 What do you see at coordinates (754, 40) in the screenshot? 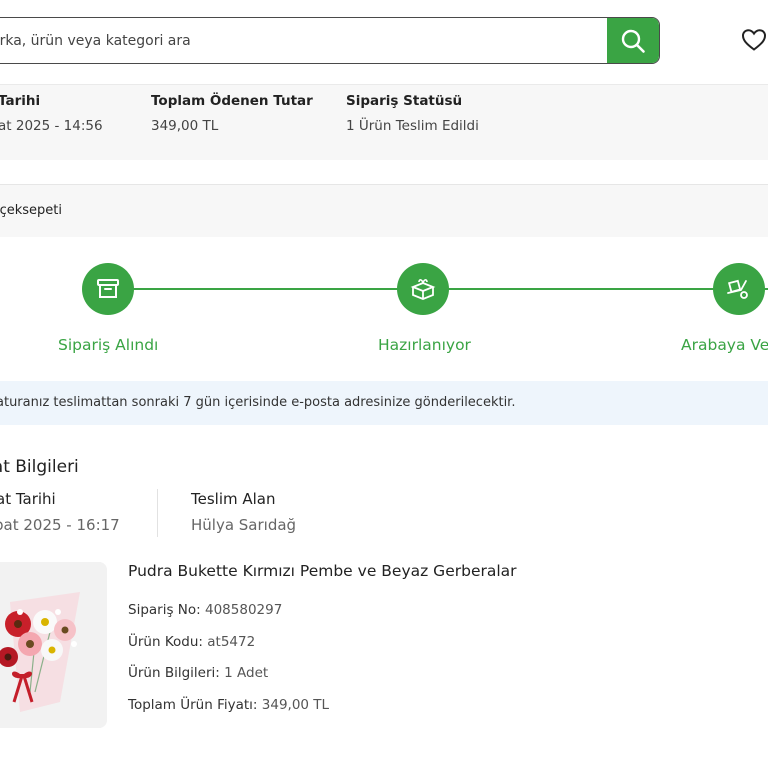
I see `heart-icon` at bounding box center [754, 40].